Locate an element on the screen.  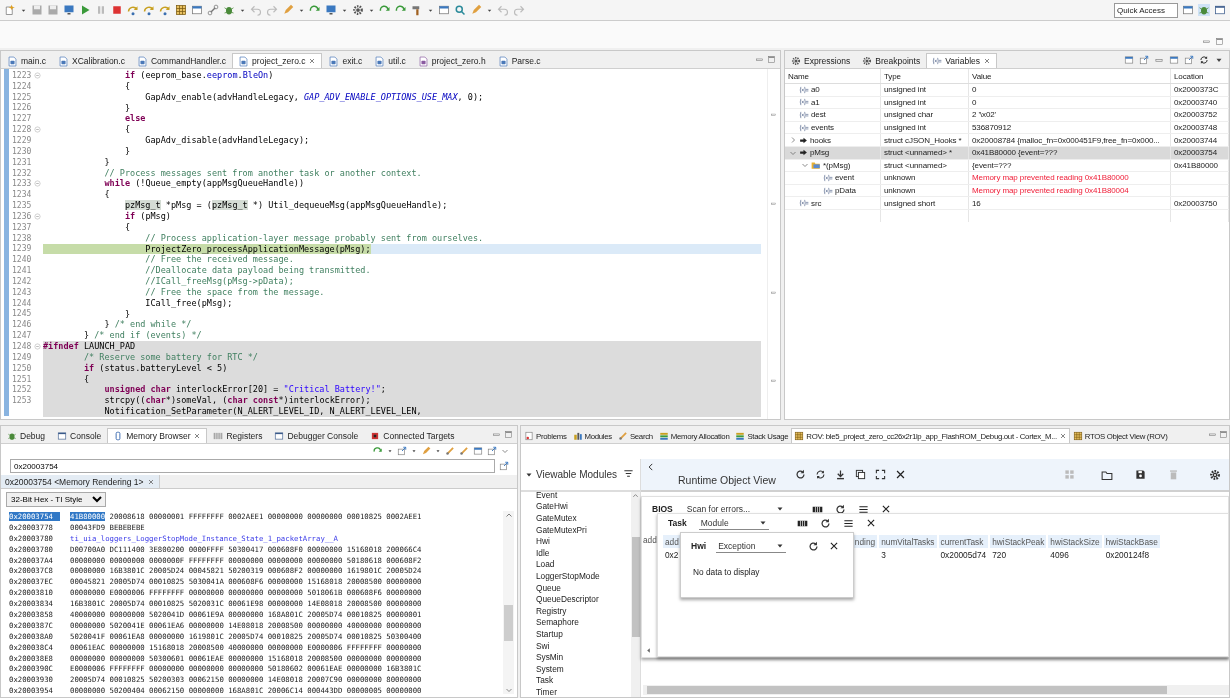
format-dropdown: 32-Bit Hex - TI Style is located at coordinates (56, 499).